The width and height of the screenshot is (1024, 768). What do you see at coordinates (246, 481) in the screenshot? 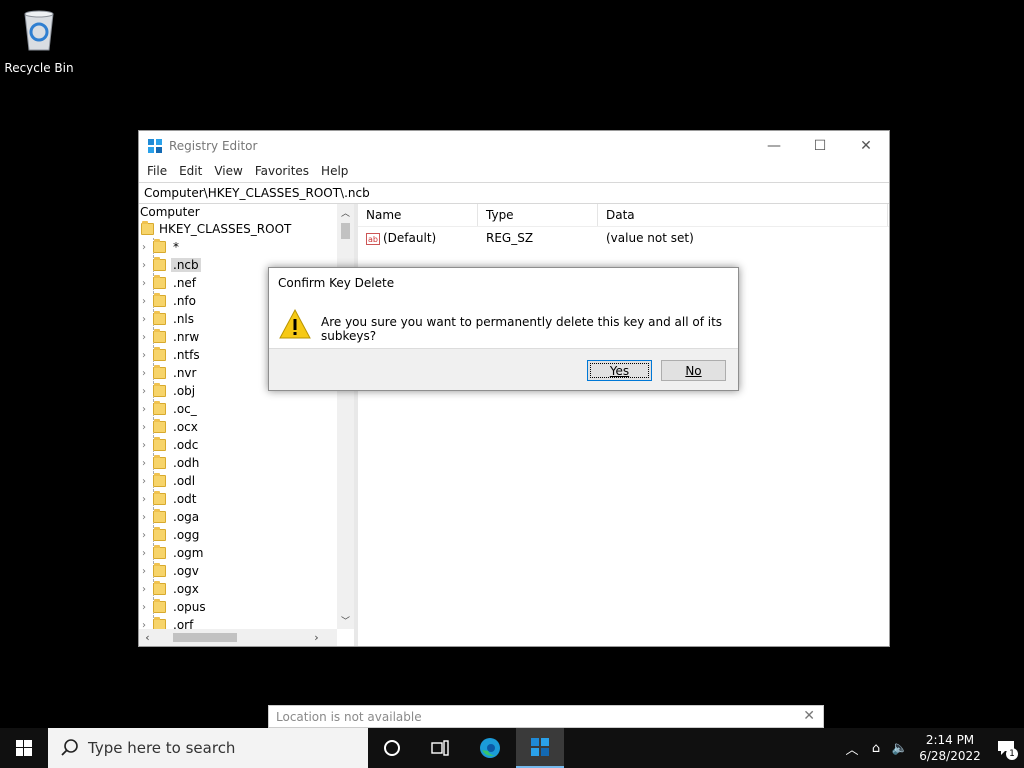
I see `tree-item: › .odl` at bounding box center [246, 481].